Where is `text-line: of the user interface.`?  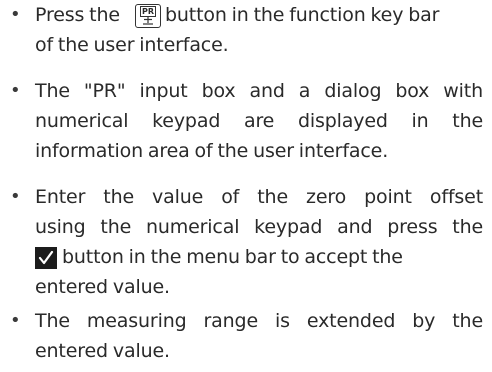 text-line: of the user interface. is located at coordinates (132, 45).